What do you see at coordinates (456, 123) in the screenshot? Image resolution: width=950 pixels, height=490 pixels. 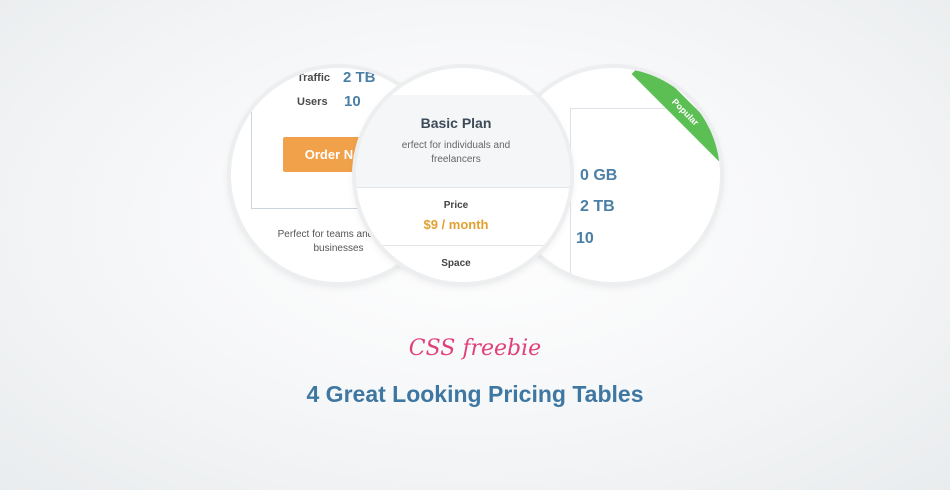 I see `plan-title: Basic Plan` at bounding box center [456, 123].